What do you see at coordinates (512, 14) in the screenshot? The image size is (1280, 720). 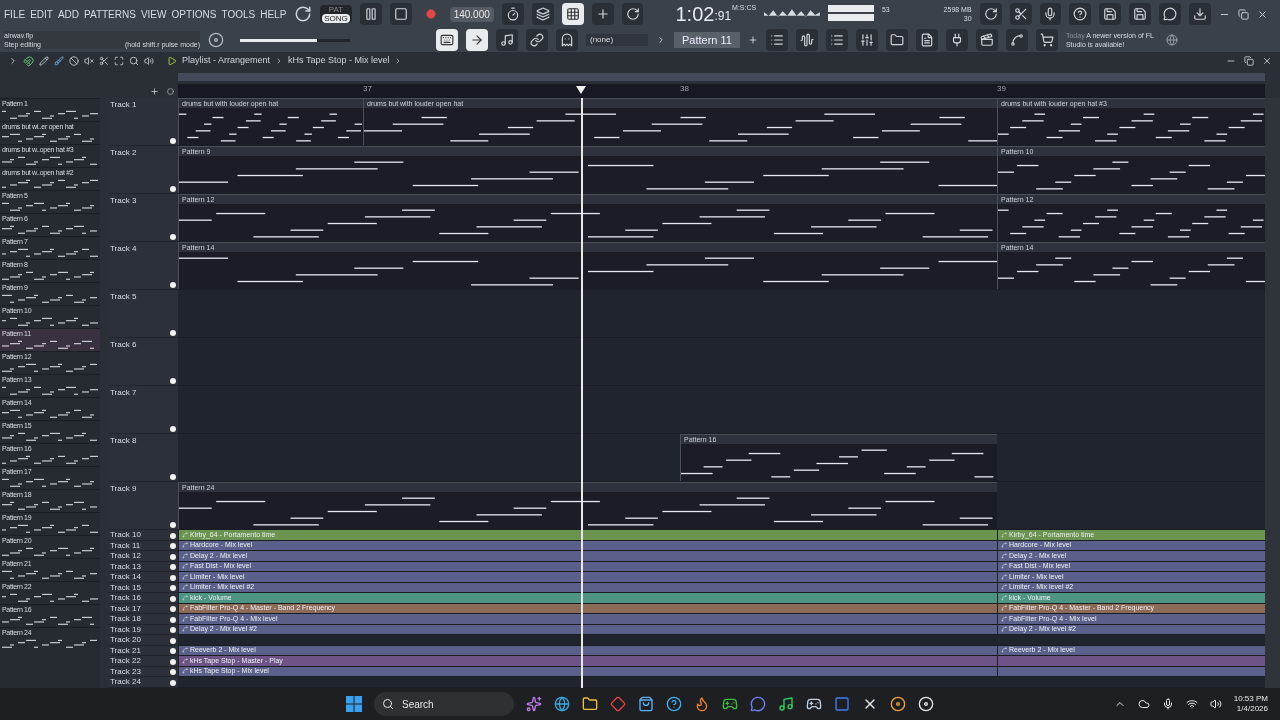 I see `metronome-button` at bounding box center [512, 14].